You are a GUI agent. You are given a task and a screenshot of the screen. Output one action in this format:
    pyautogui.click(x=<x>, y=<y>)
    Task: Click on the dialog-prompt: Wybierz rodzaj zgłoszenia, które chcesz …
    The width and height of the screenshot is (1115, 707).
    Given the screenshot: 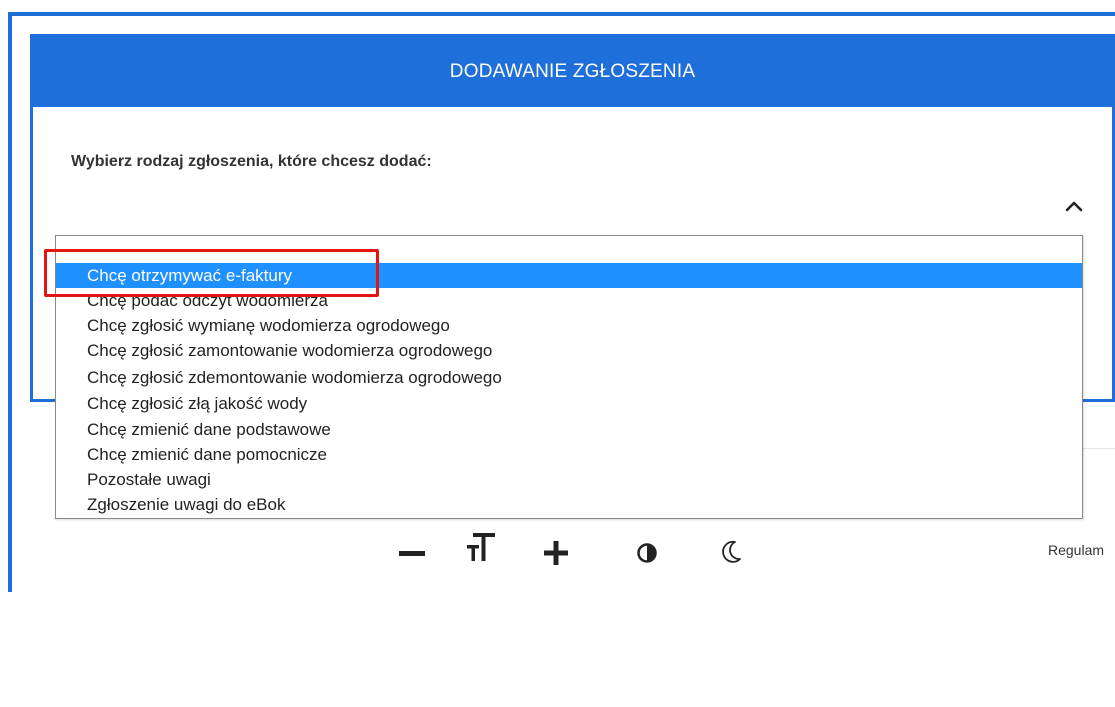 What is the action you would take?
    pyautogui.click(x=251, y=161)
    